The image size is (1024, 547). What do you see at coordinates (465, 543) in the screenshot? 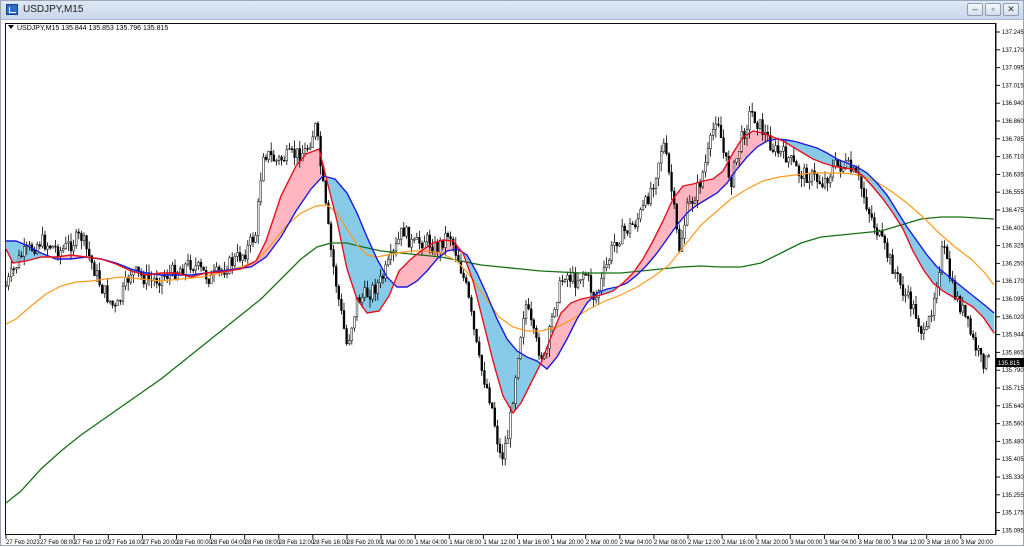
I see `time-tick-label: 1 Mar 08:00` at bounding box center [465, 543].